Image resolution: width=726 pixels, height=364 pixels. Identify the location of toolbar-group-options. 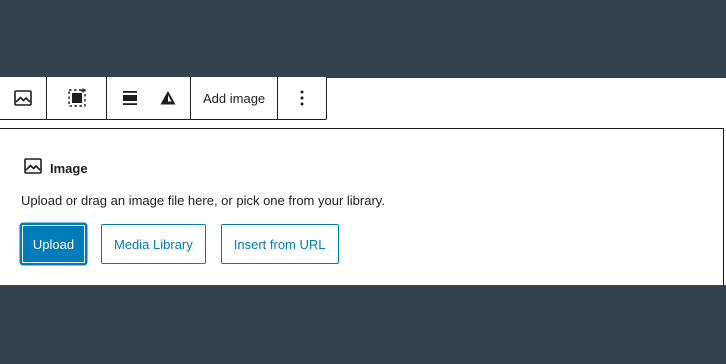
(302, 98).